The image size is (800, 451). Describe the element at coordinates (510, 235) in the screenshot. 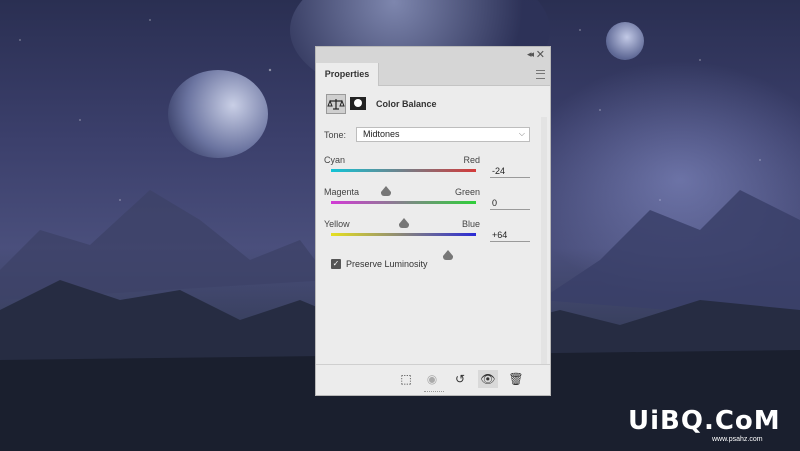

I see `yellow-blue-value-field: +64` at that location.